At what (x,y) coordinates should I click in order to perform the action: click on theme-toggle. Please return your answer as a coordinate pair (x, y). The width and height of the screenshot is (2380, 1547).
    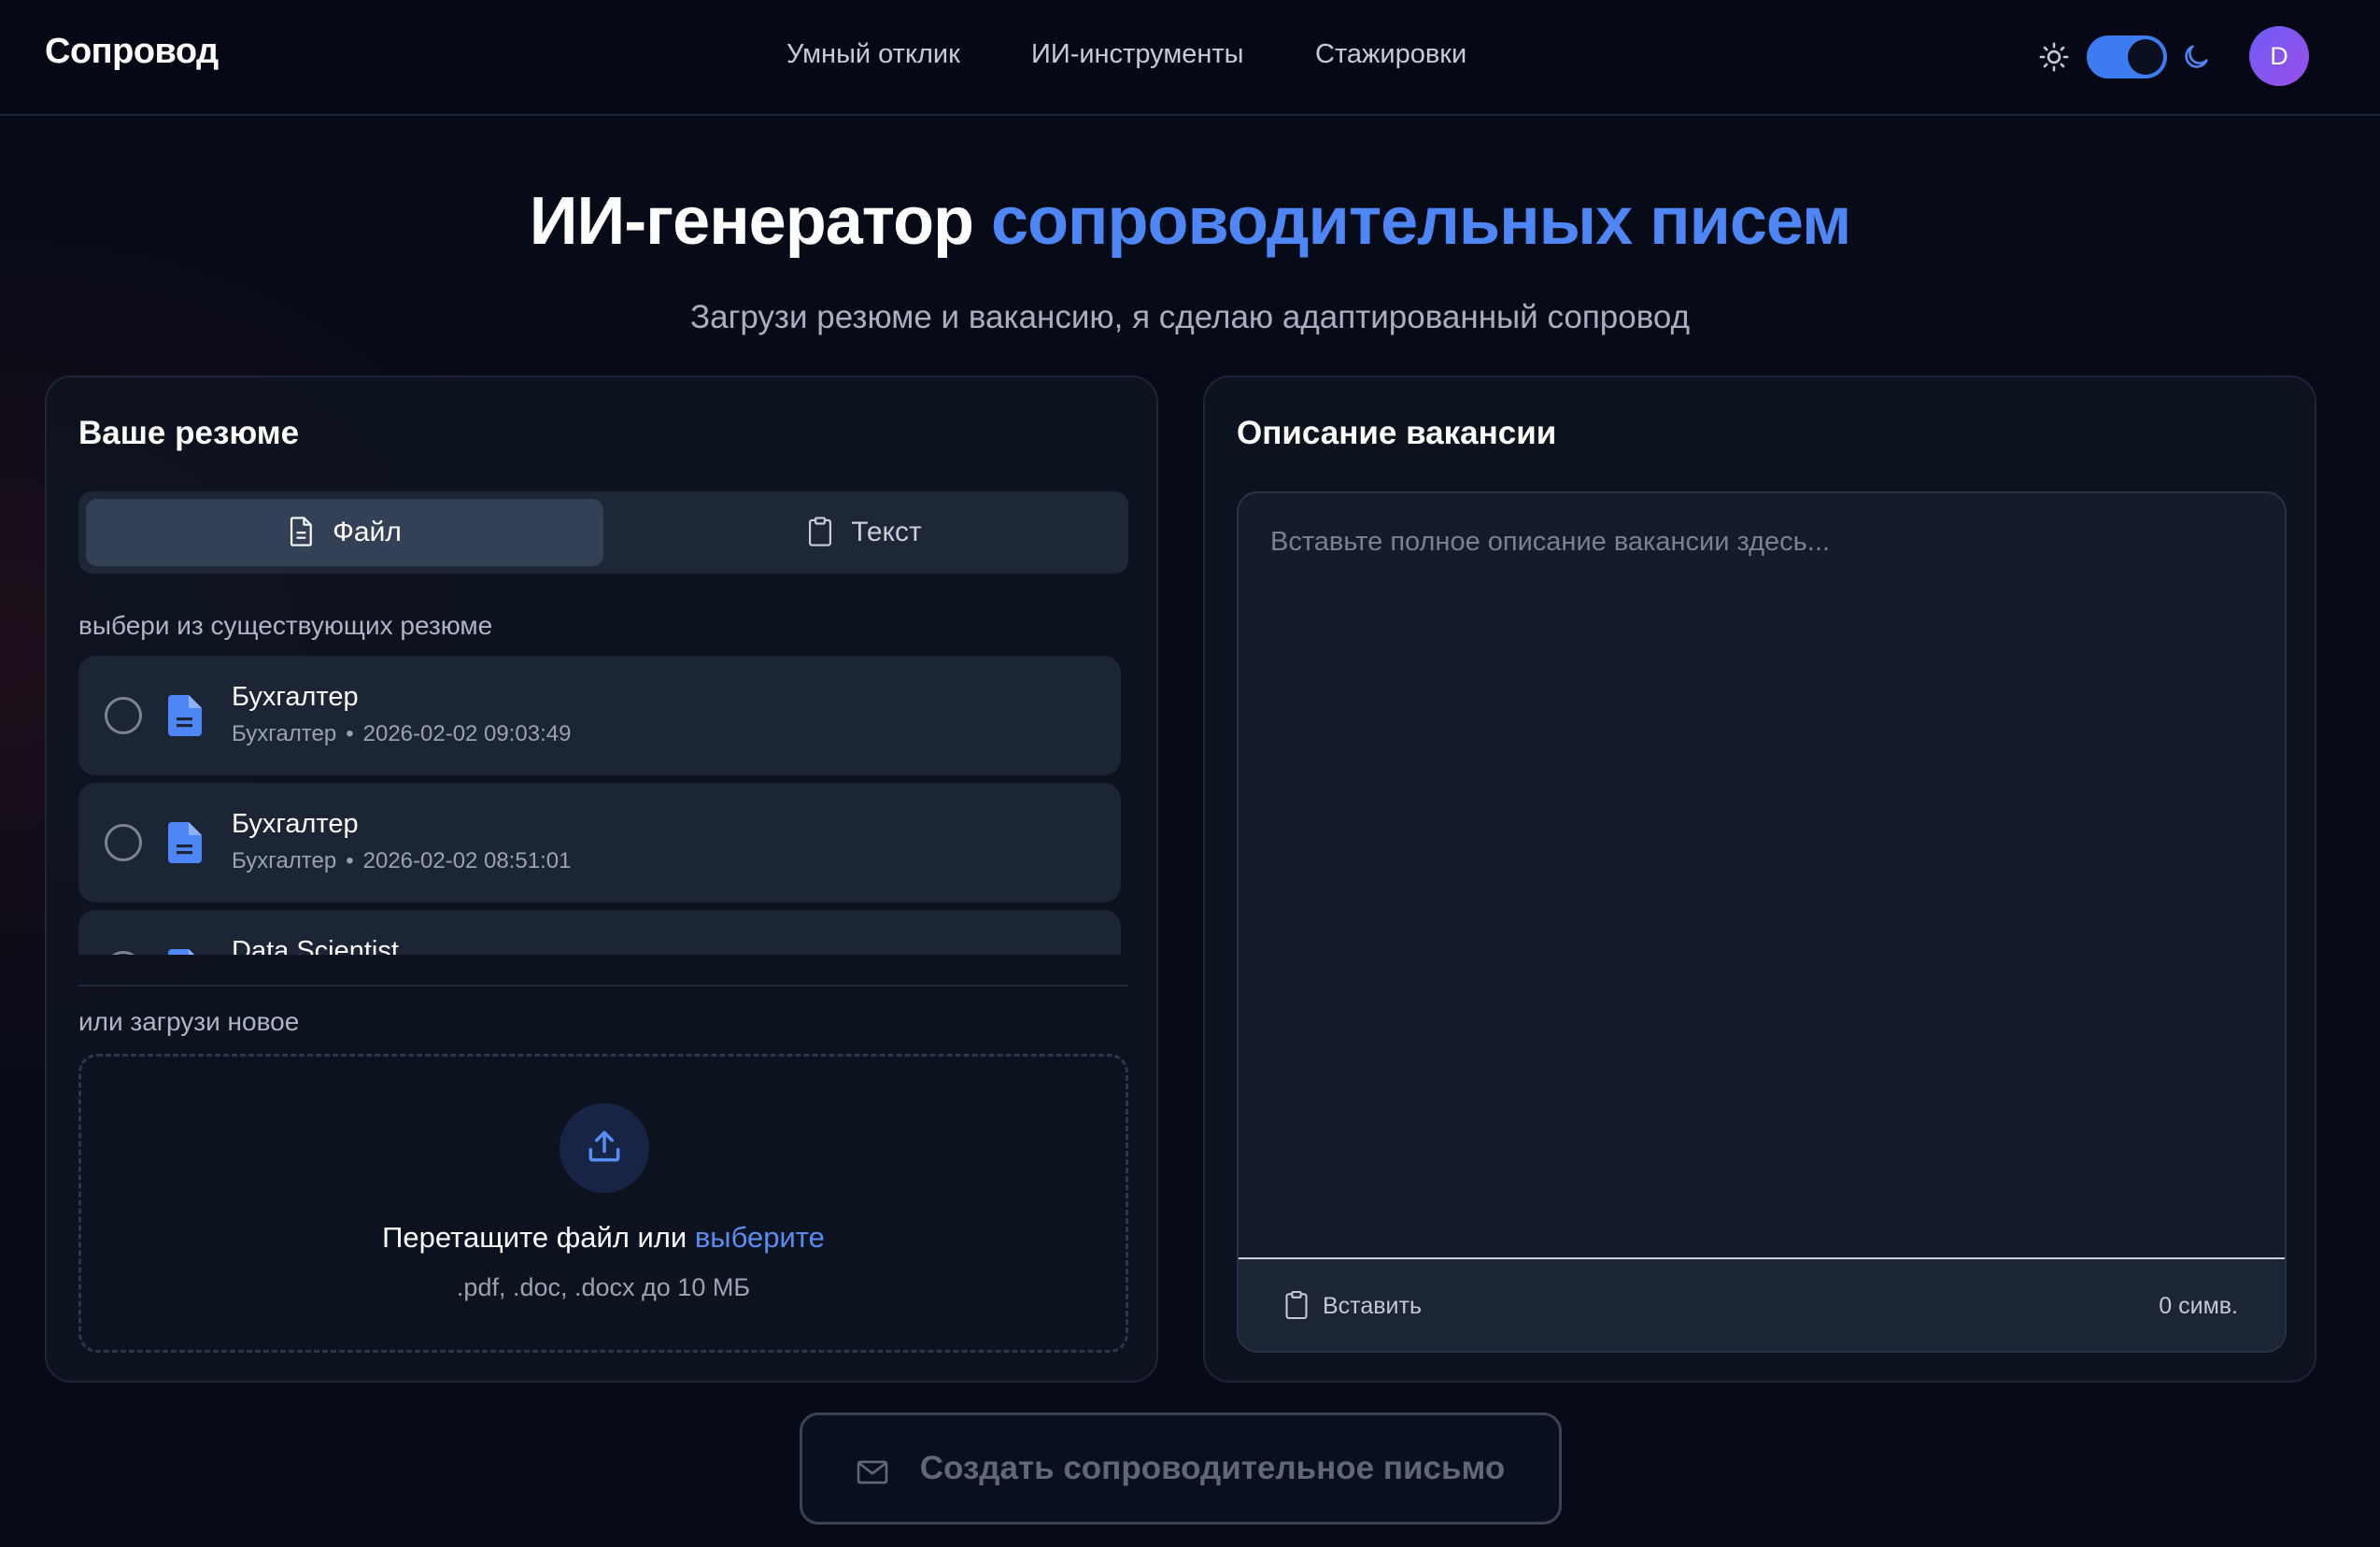
    Looking at the image, I should click on (2127, 56).